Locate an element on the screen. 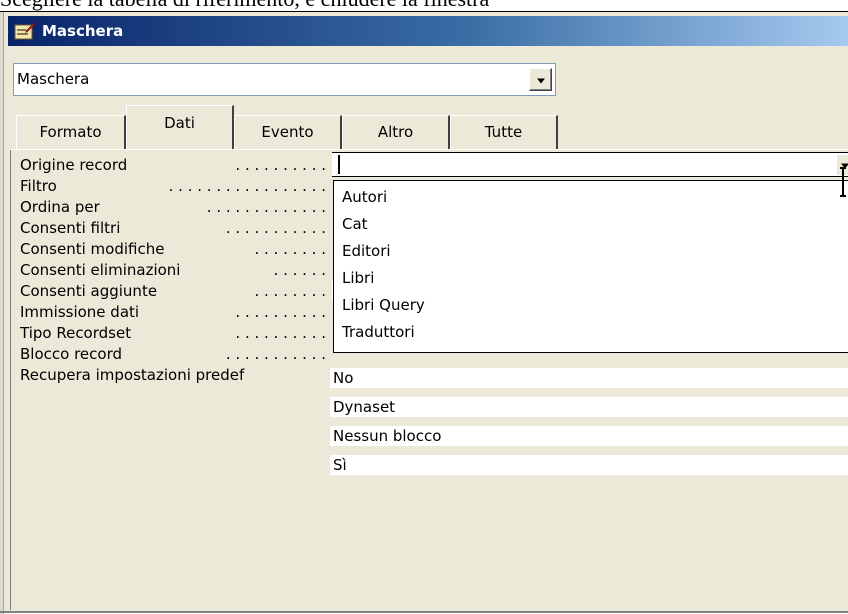 This screenshot has height=614, width=848. dropdown-option-libri-query: Libri Query is located at coordinates (383, 305).